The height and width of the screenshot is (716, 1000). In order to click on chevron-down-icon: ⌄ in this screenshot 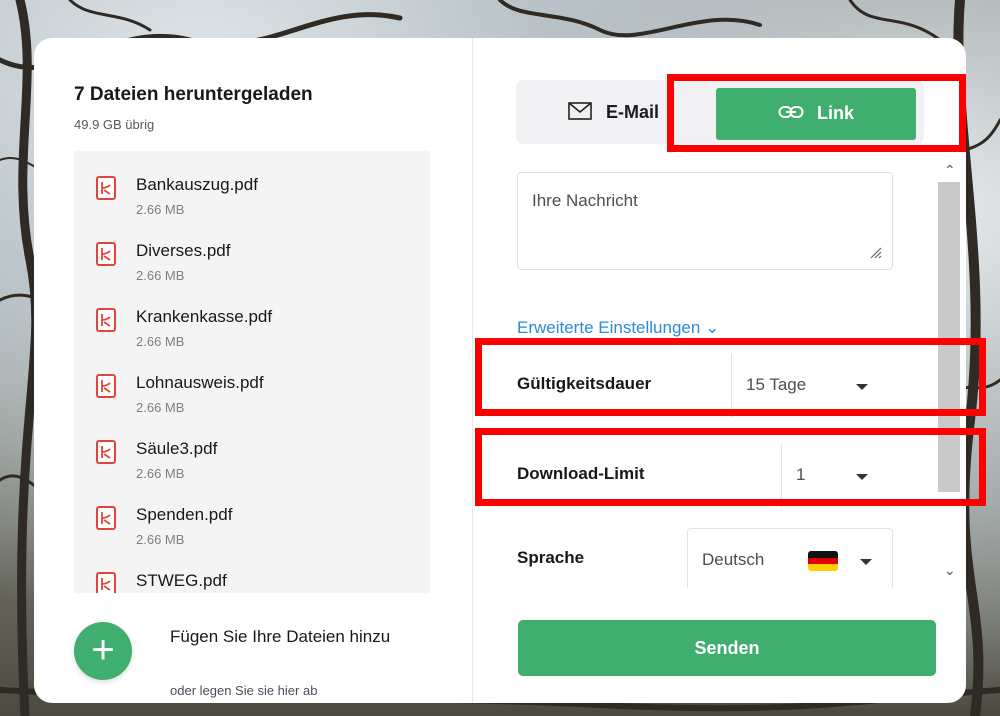, I will do `click(712, 327)`.